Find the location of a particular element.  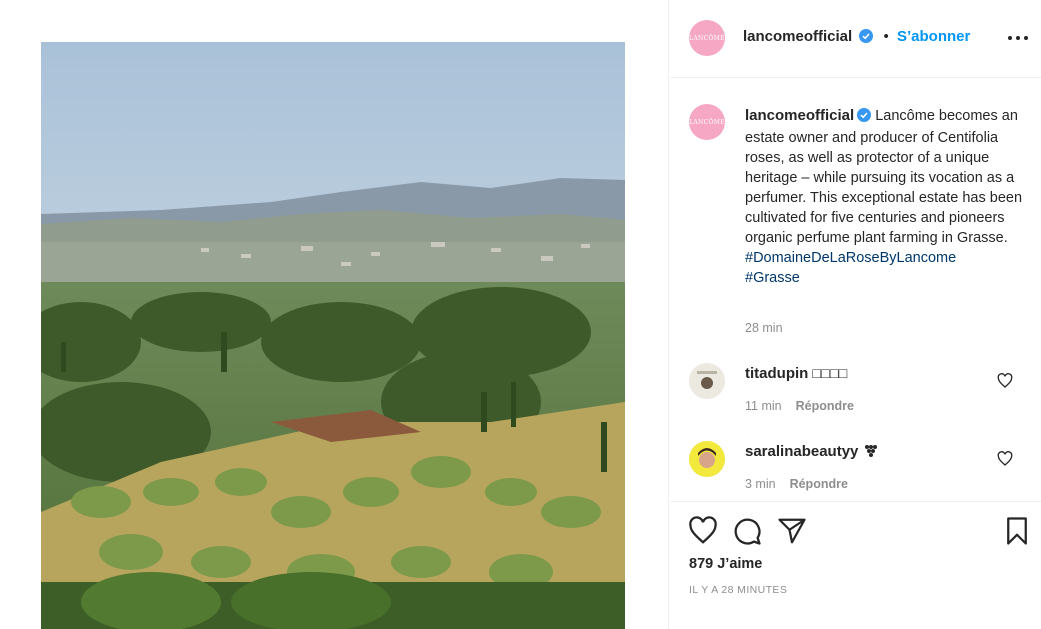

comment-time: 3 min is located at coordinates (760, 484).